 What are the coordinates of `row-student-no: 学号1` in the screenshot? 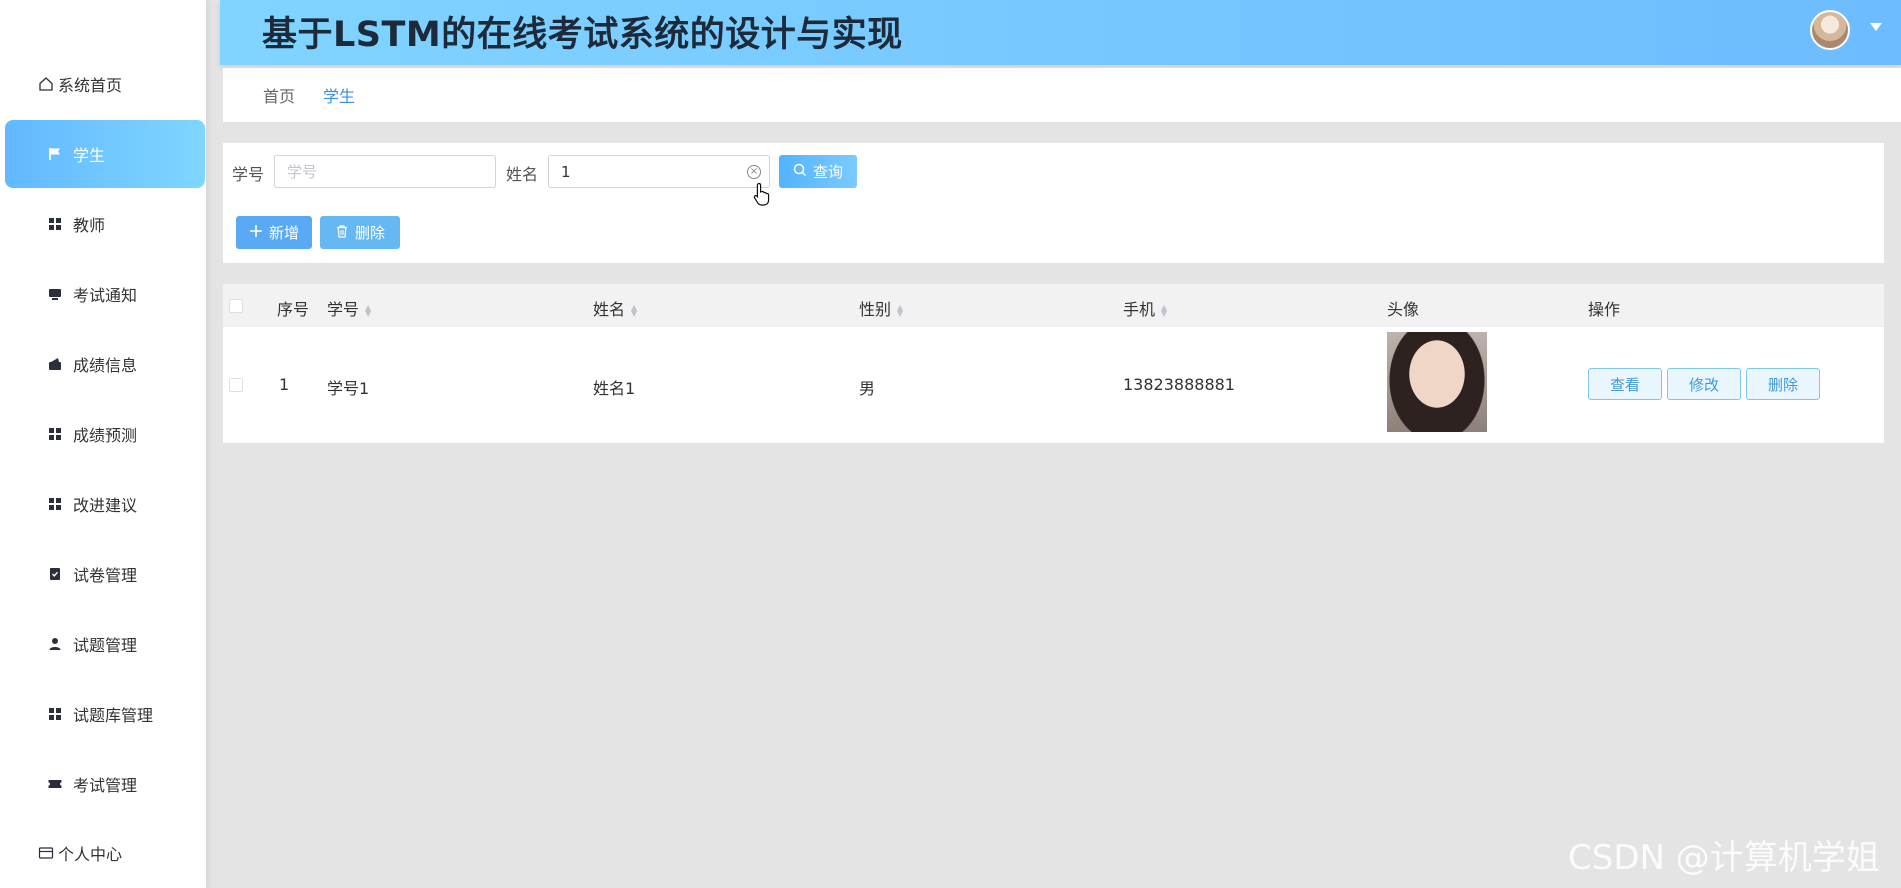 It's located at (348, 388).